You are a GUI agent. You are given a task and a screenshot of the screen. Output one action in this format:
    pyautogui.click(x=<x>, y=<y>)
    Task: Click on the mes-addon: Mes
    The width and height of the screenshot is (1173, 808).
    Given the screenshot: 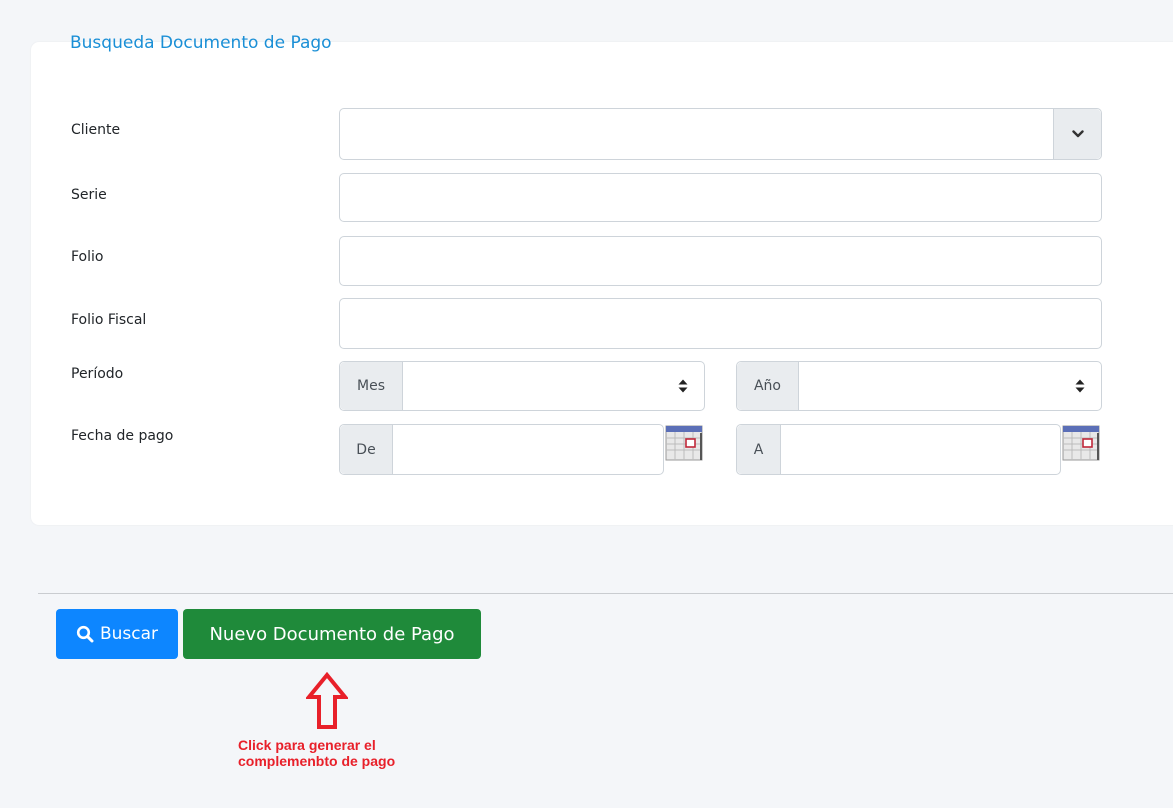 What is the action you would take?
    pyautogui.click(x=371, y=386)
    